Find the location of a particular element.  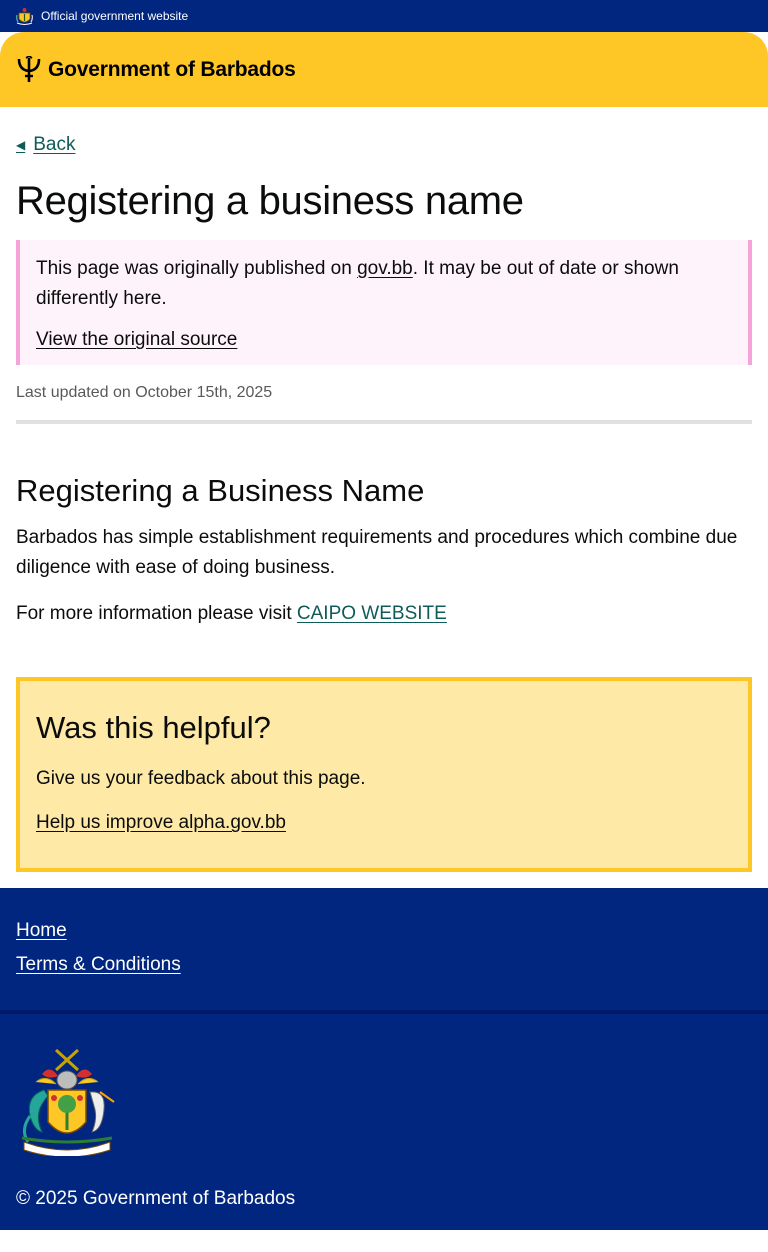

arrow-left-icon: ◀ is located at coordinates (21, 145).